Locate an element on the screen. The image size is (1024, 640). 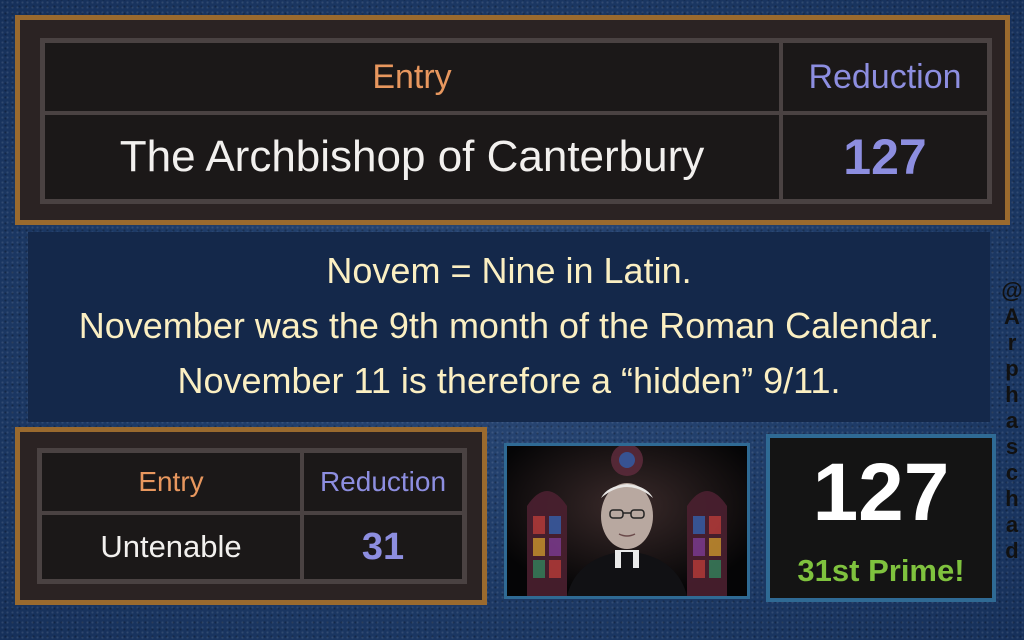
prime-info-box: 127 31st Prime! is located at coordinates (881, 518).